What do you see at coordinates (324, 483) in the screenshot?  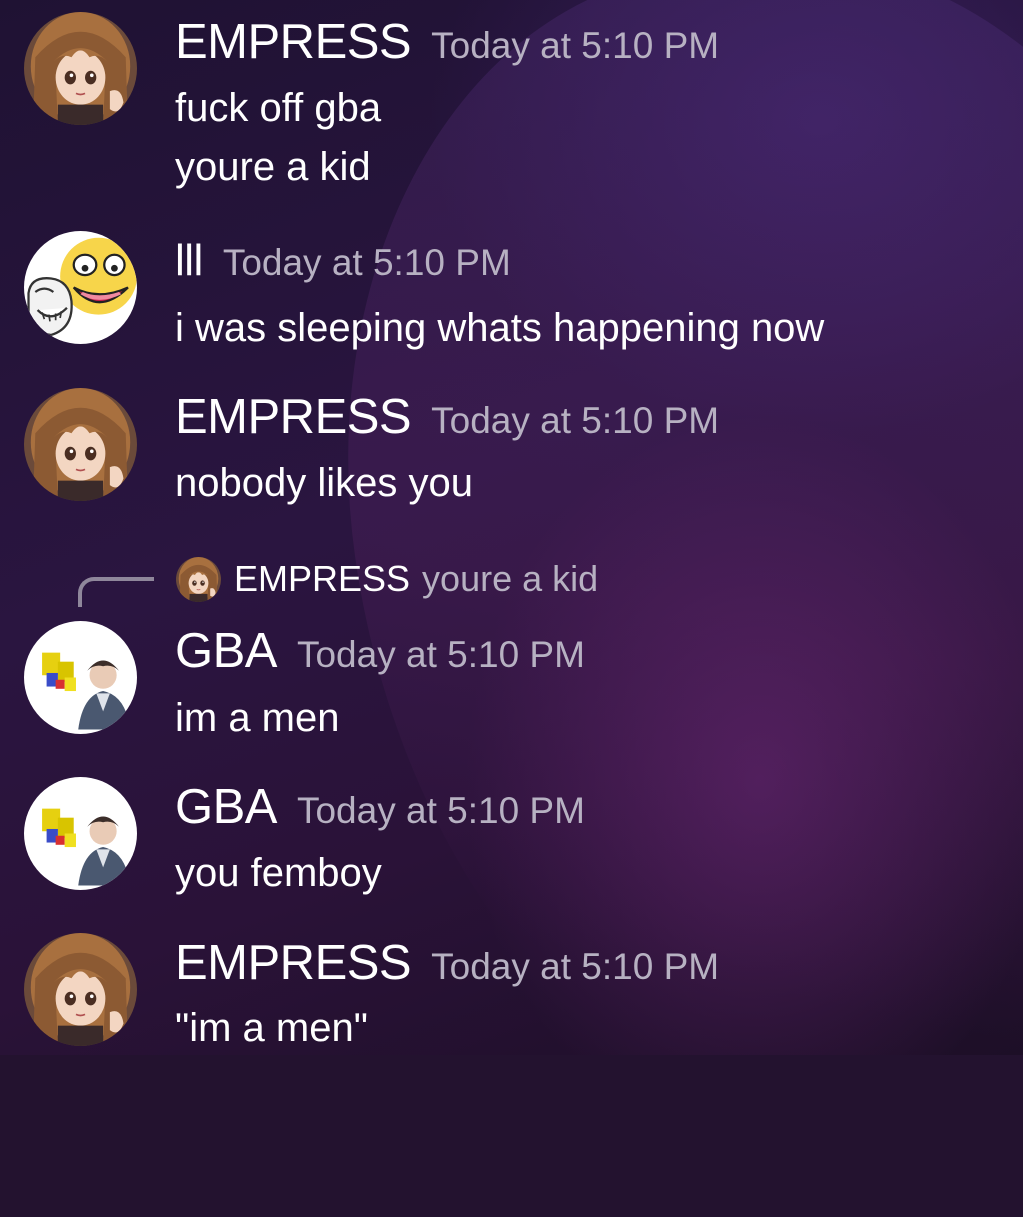 I see `message-line: nobody likes you` at bounding box center [324, 483].